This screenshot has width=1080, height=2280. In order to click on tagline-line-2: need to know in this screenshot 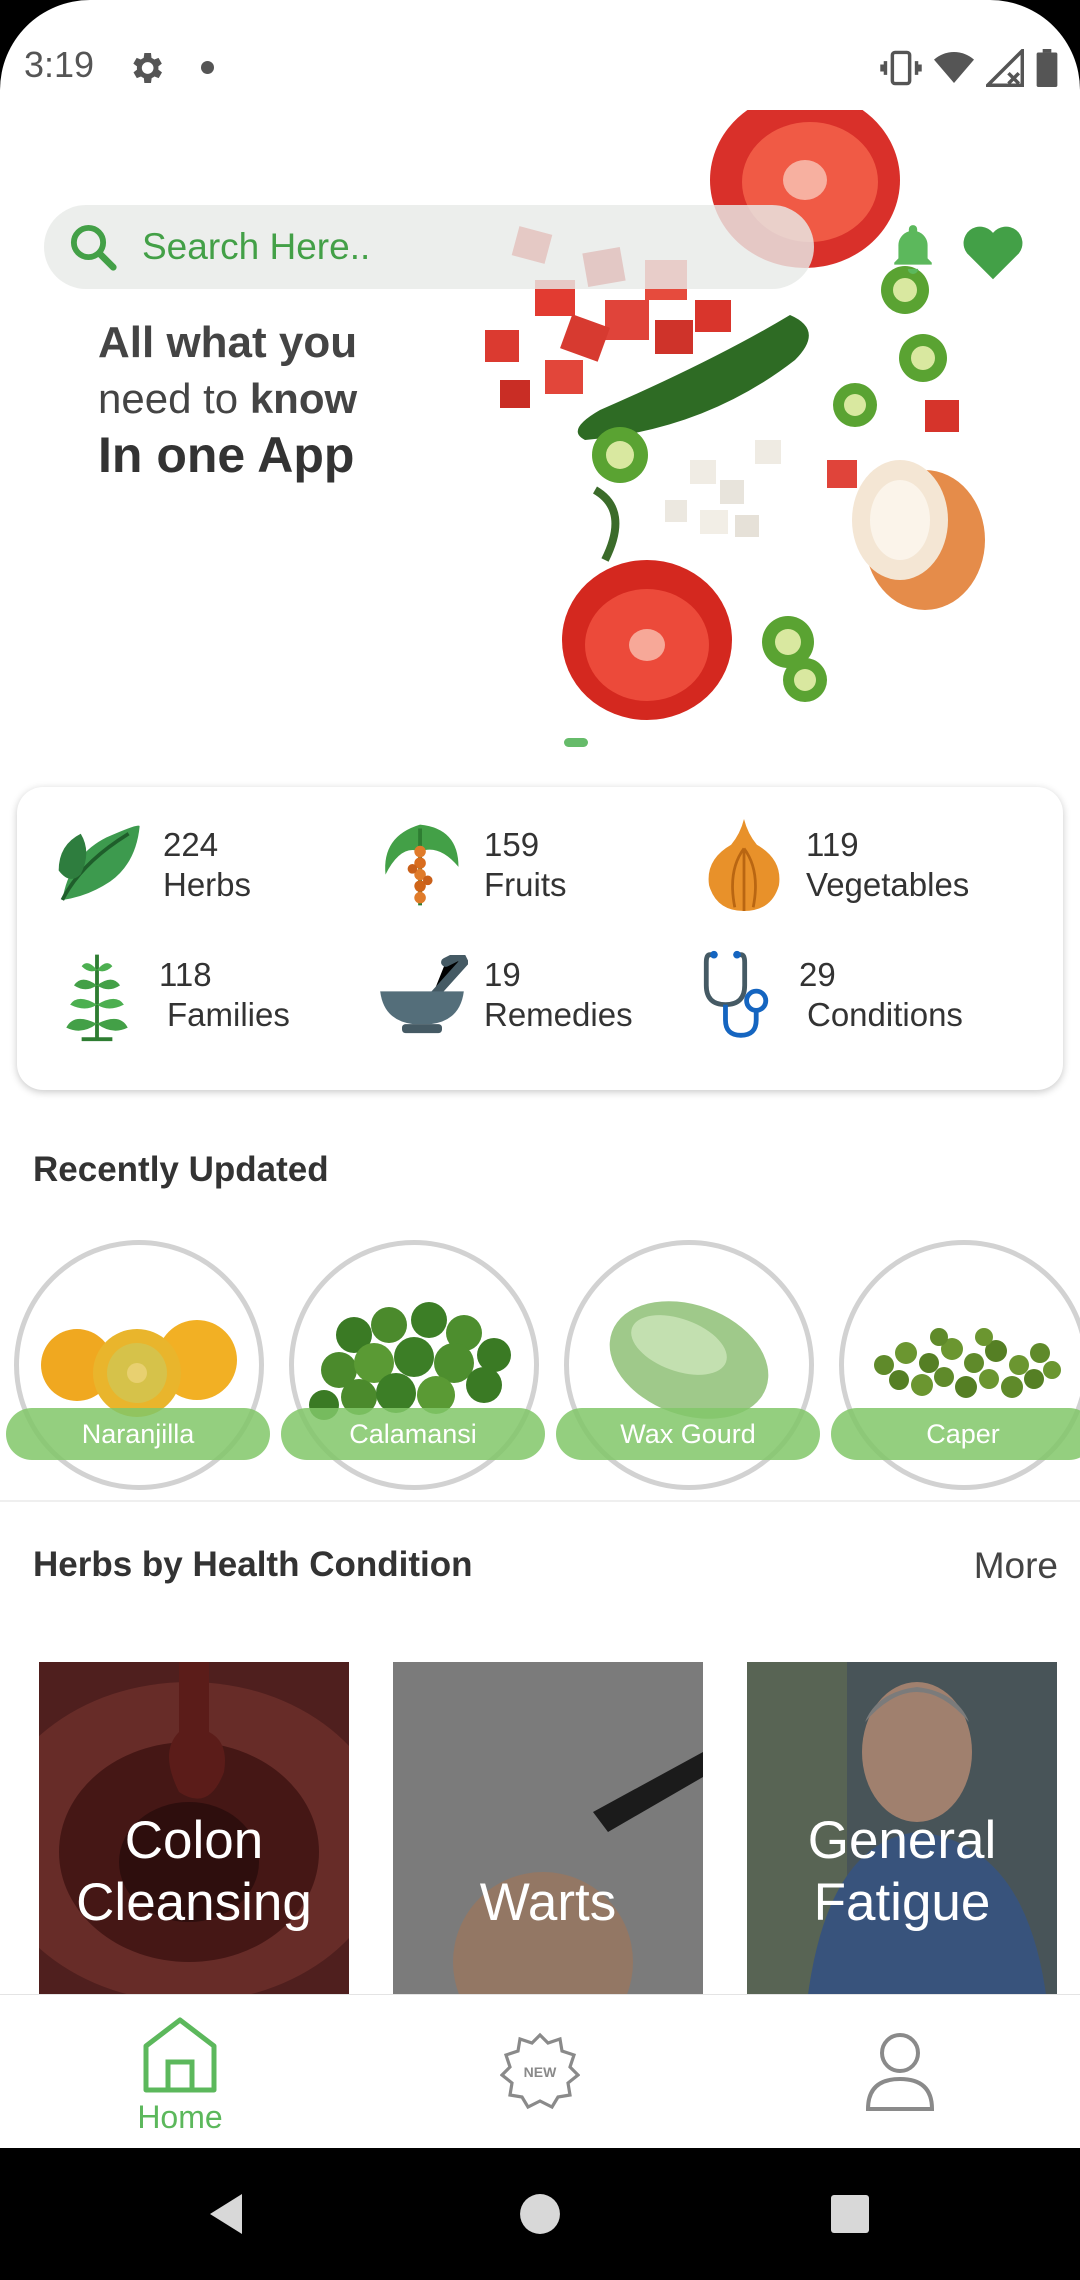, I will do `click(227, 399)`.